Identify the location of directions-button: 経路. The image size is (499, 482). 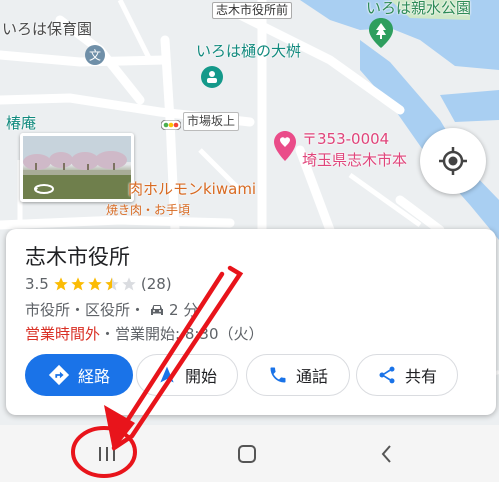
(79, 375).